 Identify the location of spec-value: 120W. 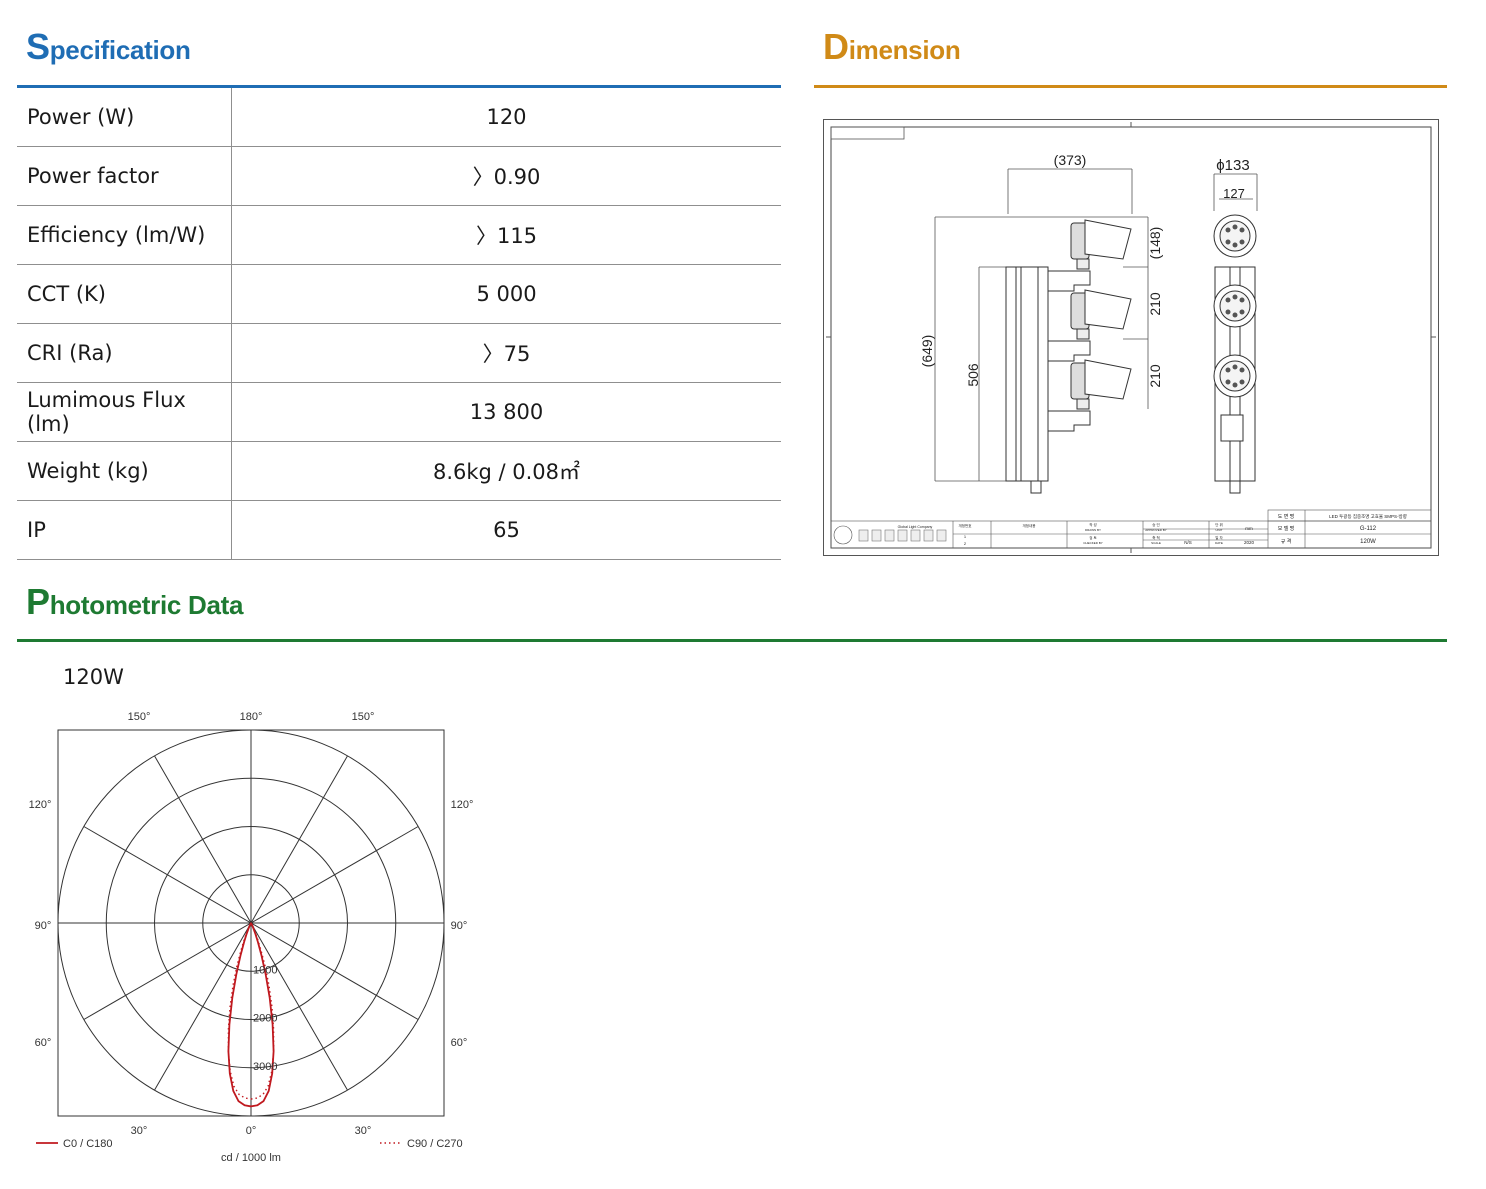
(1368, 542).